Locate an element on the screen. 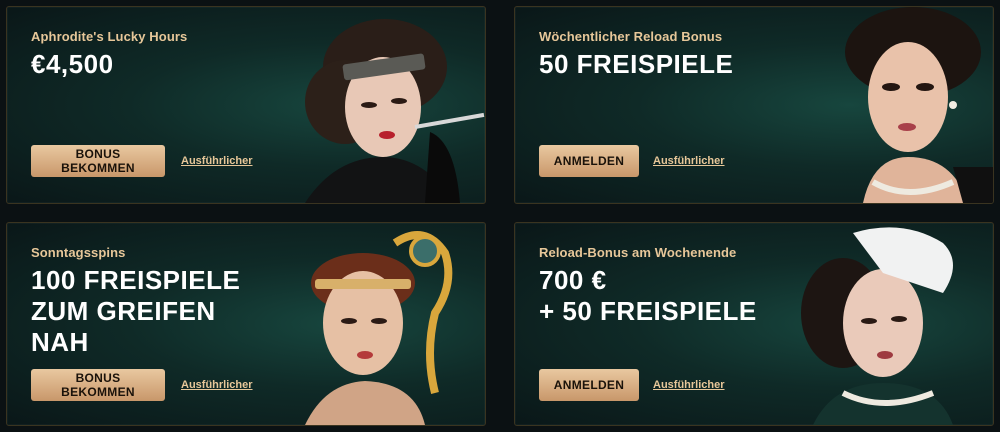 The height and width of the screenshot is (432, 1000). card-headline: 50 FREISPIELE is located at coordinates (636, 64).